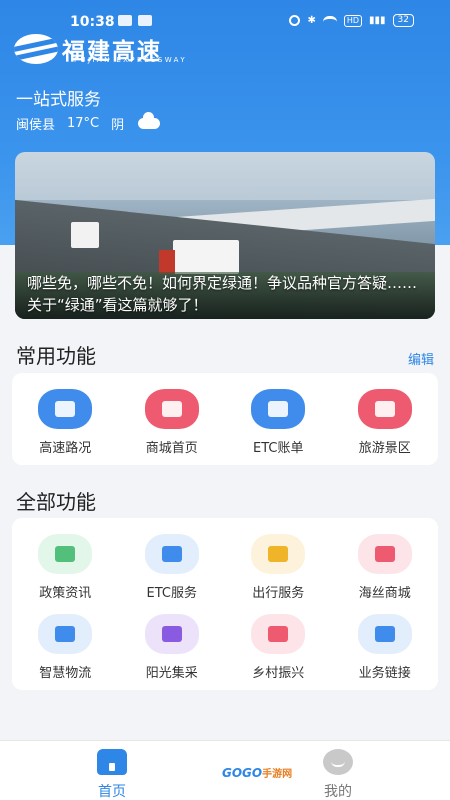  I want to click on function-item: 旅游景区, so click(385, 421).